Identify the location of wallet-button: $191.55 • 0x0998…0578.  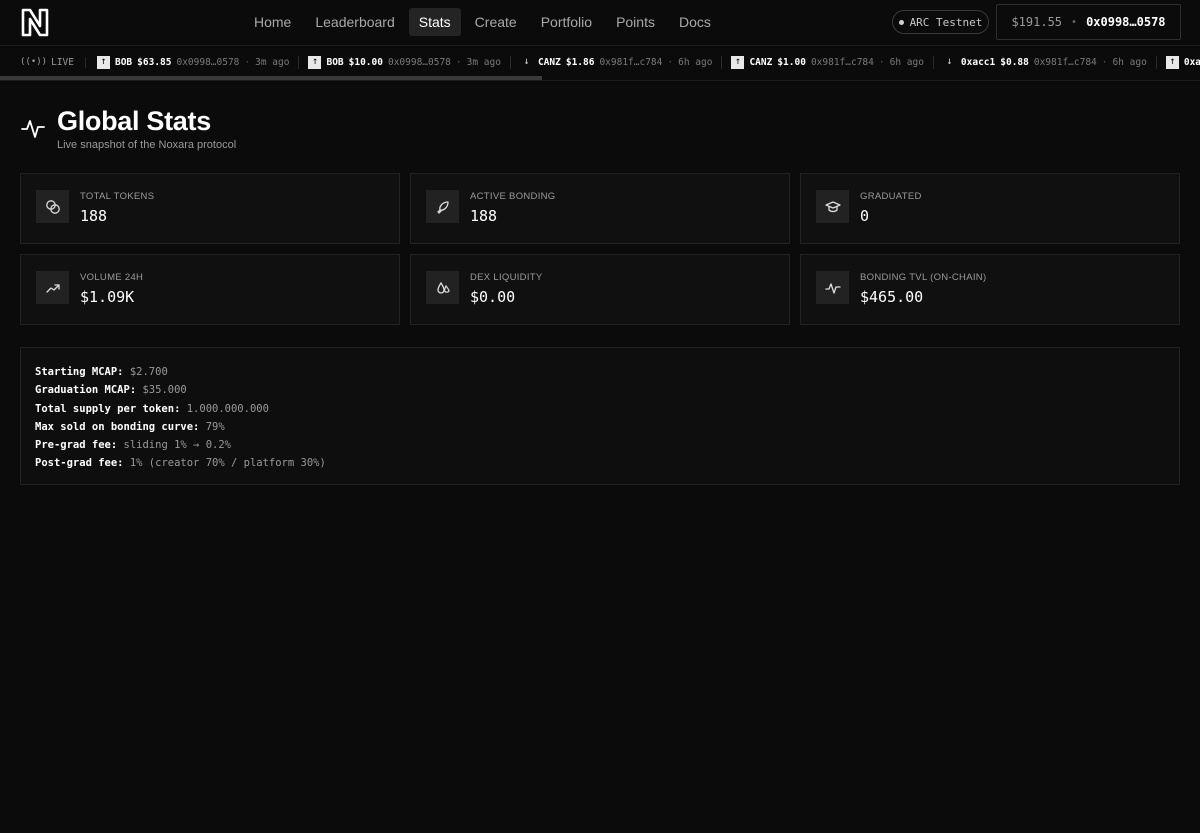
(1088, 22).